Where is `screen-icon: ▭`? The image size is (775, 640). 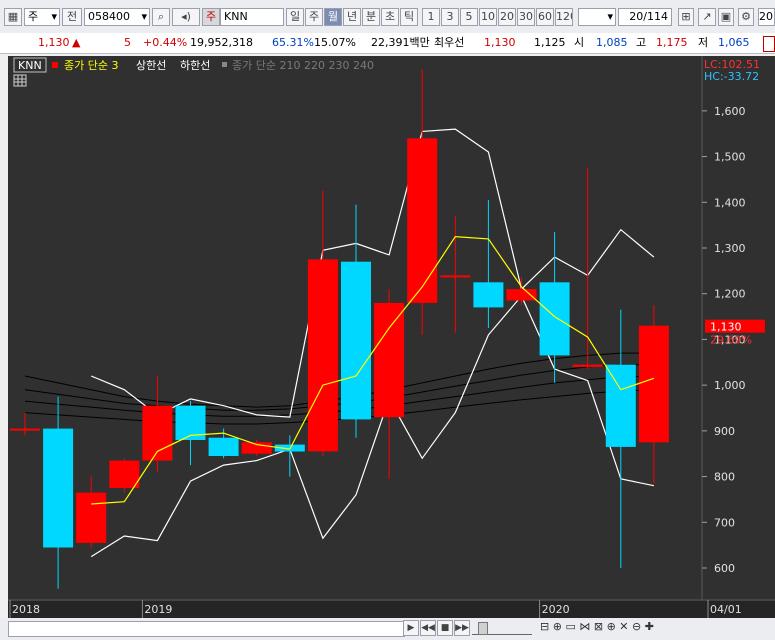 screen-icon: ▭ is located at coordinates (570, 626).